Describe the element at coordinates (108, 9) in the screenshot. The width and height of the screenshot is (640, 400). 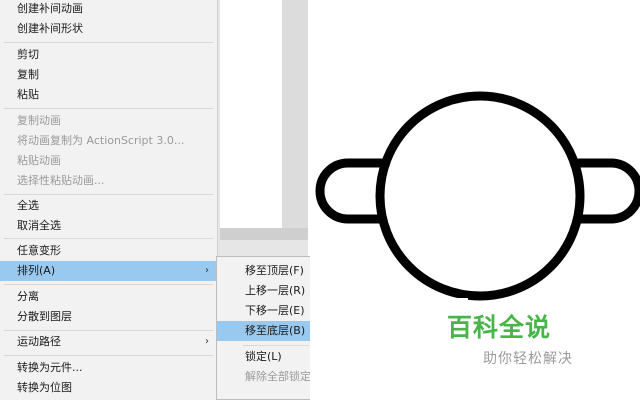
I see `menu-item-create-motion-tween: 创建补间动画` at that location.